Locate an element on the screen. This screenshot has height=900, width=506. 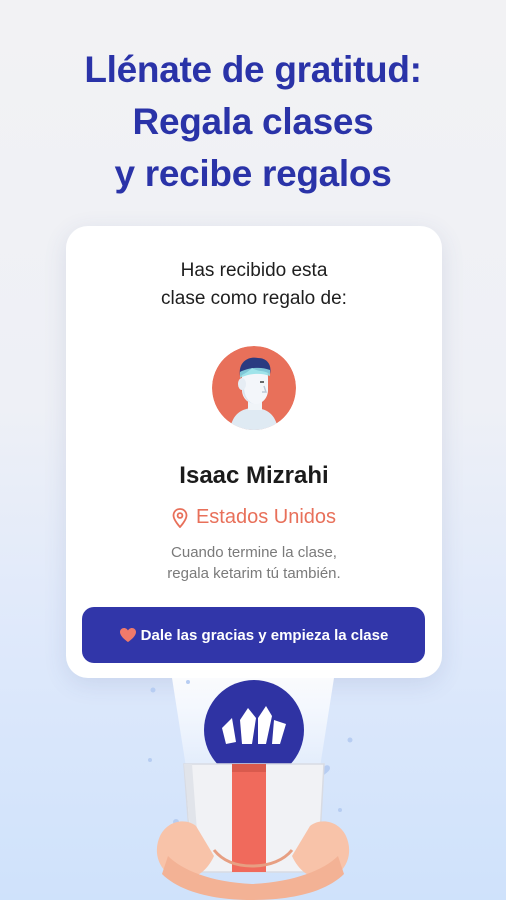
note-line-1: Cuando termine la clase, is located at coordinates (254, 552).